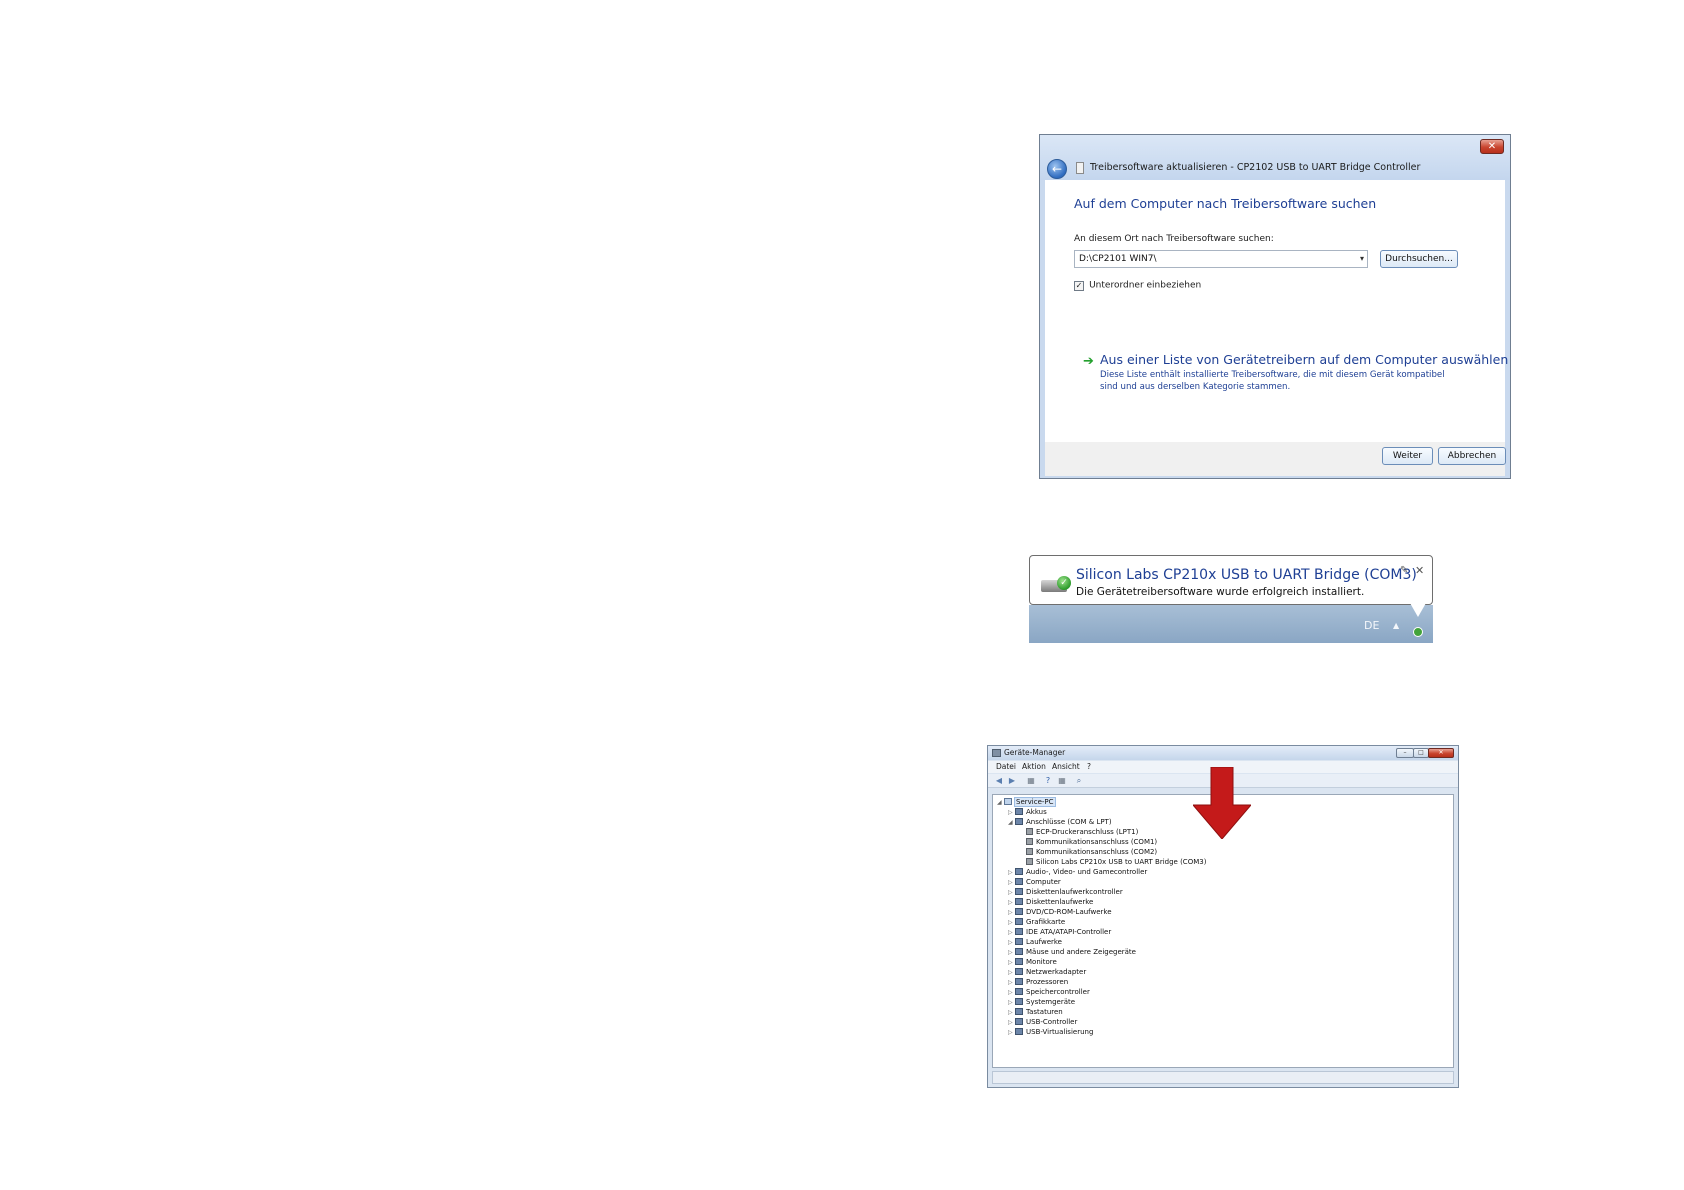 The image size is (1684, 1190). What do you see at coordinates (1418, 632) in the screenshot?
I see `device-installed-tray-icon` at bounding box center [1418, 632].